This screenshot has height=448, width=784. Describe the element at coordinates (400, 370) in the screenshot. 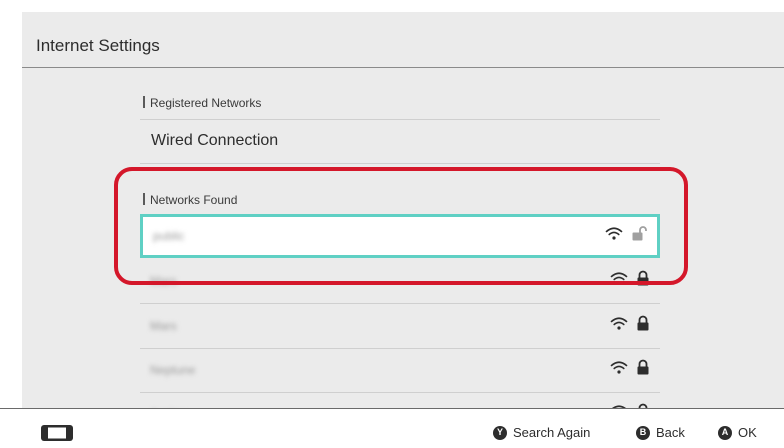

I see `network-row: Neptune` at that location.